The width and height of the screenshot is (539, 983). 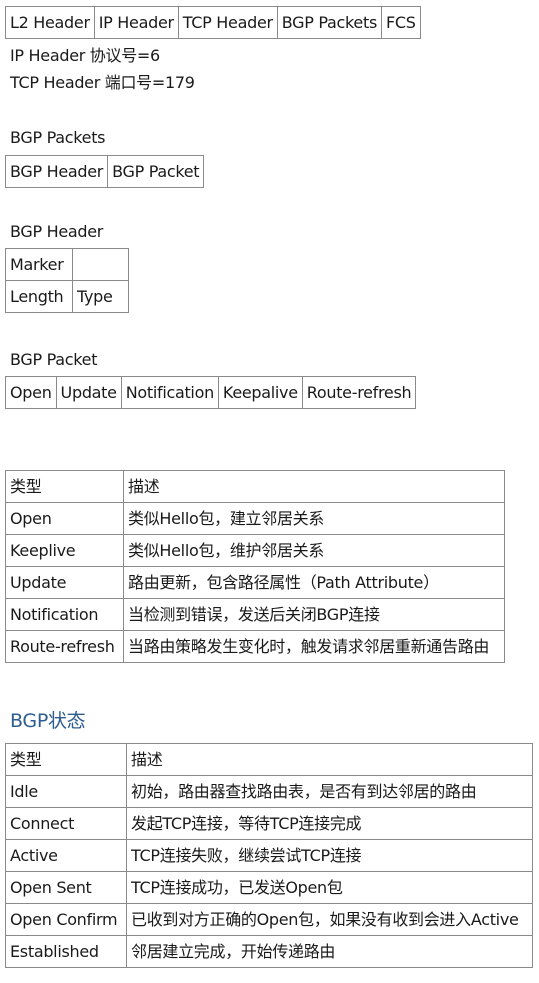 I want to click on frame-cell-tcp-header: TCP Header, so click(x=227, y=22).